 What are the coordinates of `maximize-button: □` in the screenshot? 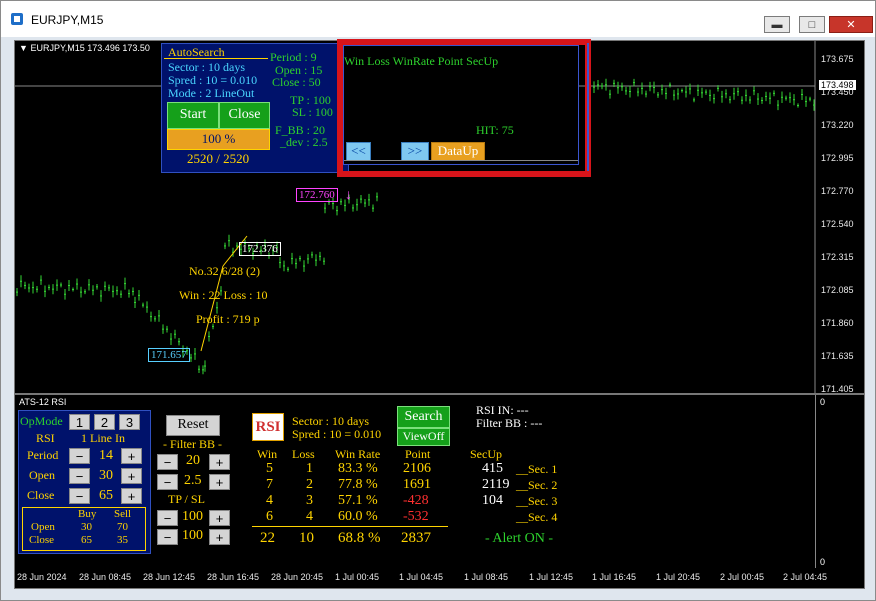 It's located at (812, 24).